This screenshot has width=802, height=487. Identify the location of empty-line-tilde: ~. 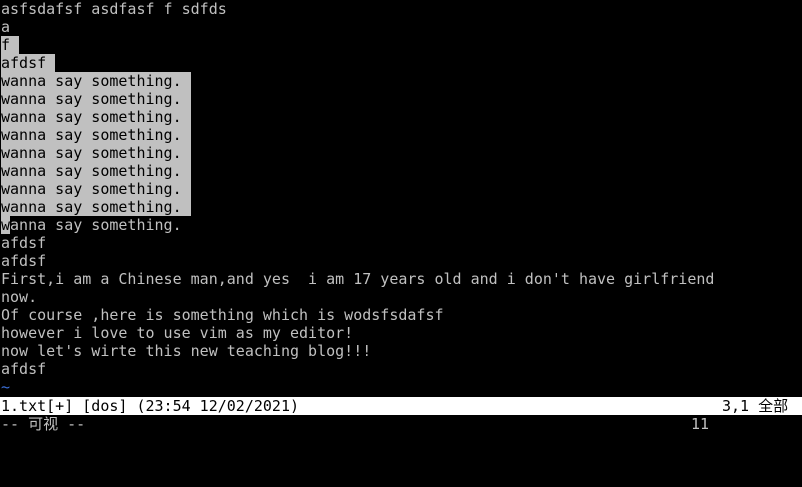
(6, 387).